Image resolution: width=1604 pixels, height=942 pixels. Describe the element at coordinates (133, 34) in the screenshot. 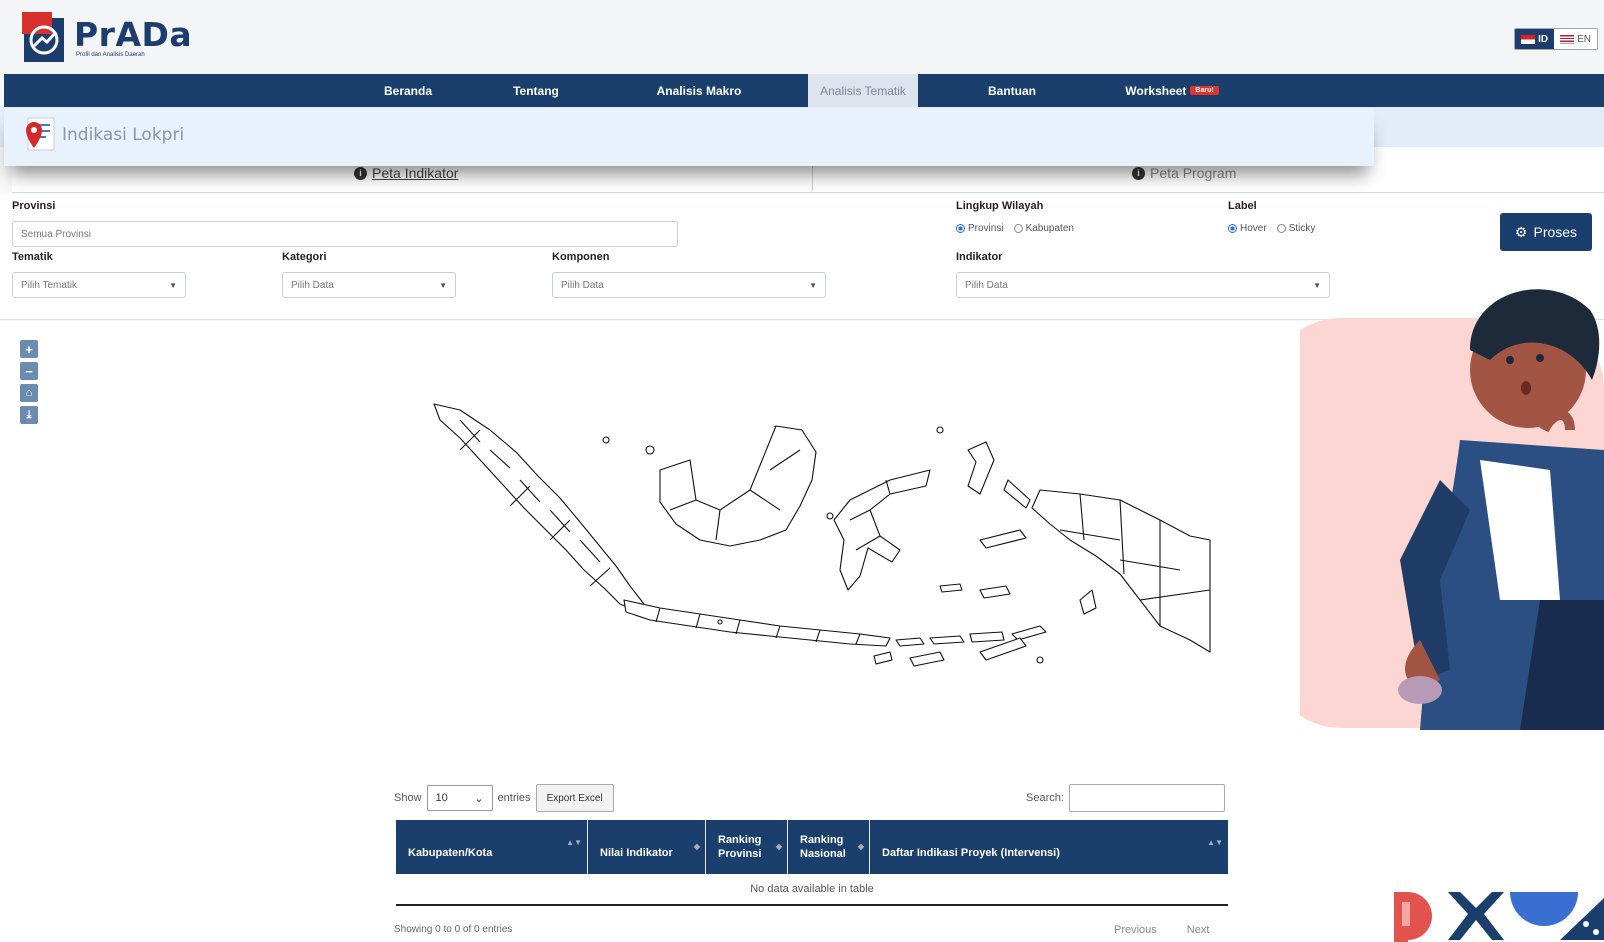

I see `brand-name: PrADa` at that location.